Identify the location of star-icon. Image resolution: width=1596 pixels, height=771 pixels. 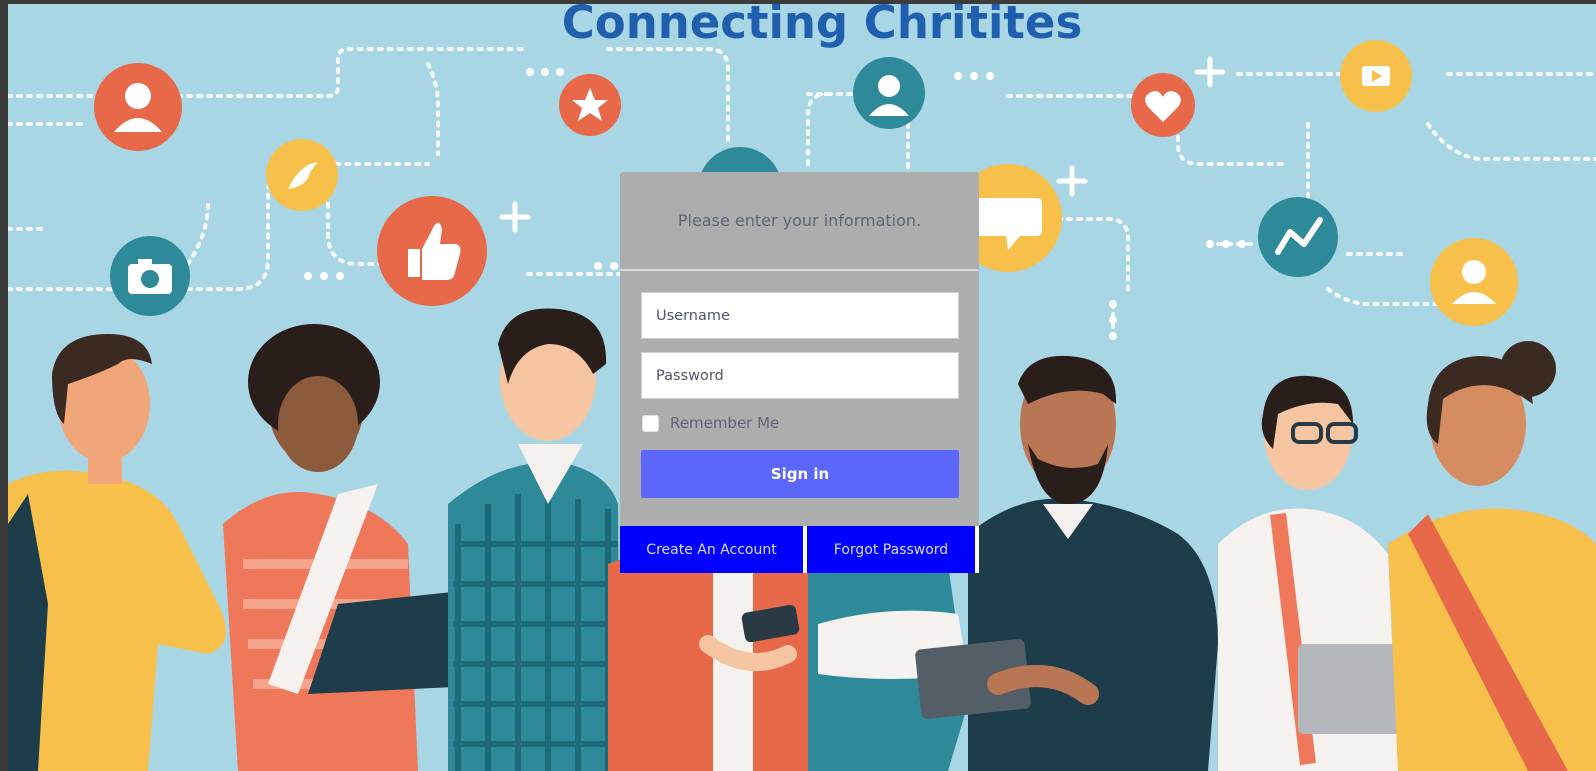
(590, 105).